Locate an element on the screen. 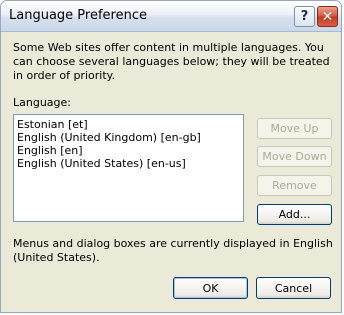 The height and width of the screenshot is (315, 344). help-icon: ? is located at coordinates (304, 16).